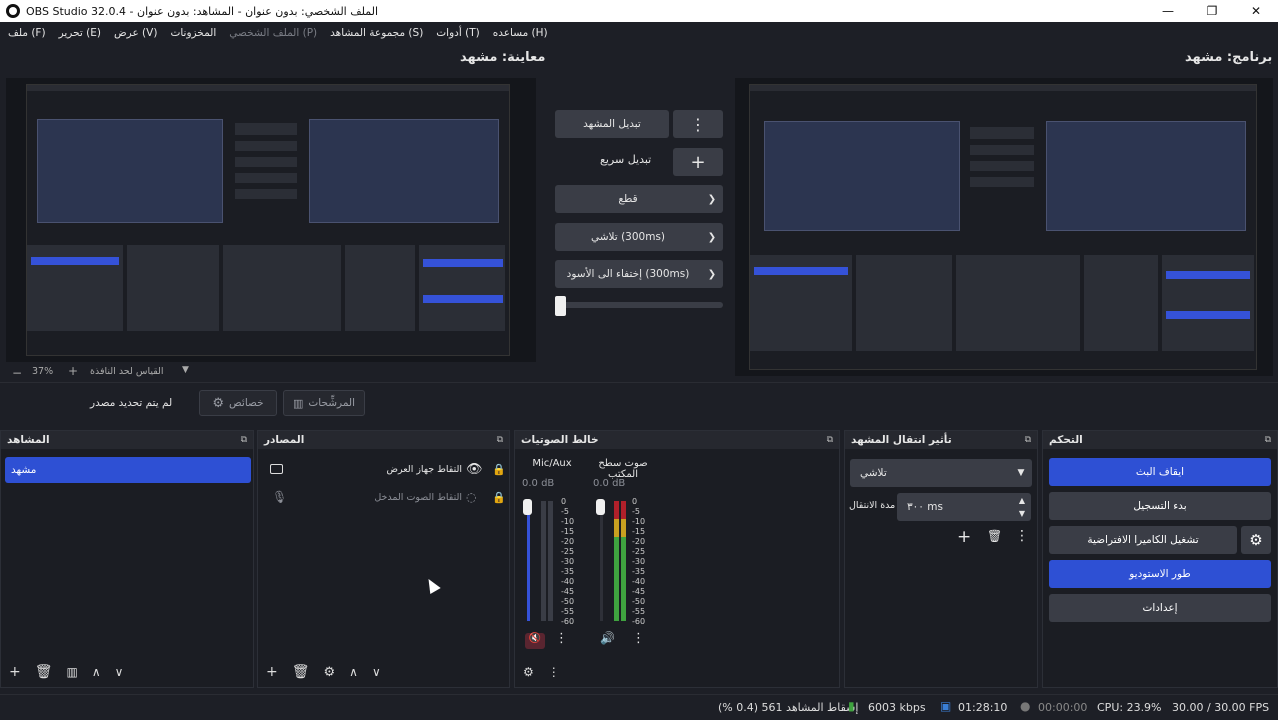 This screenshot has height=720, width=1278. What do you see at coordinates (1143, 540) in the screenshot?
I see `start-virtual-camera-button: تشغيل الكاميرا الافتراضية` at bounding box center [1143, 540].